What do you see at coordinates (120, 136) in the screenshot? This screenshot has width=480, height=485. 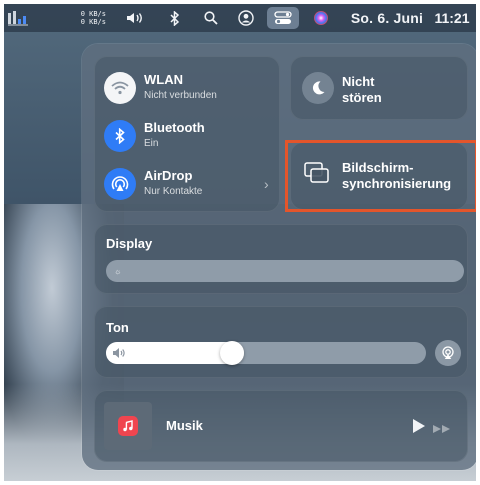 I see `bluetooth-toggle-icon` at bounding box center [120, 136].